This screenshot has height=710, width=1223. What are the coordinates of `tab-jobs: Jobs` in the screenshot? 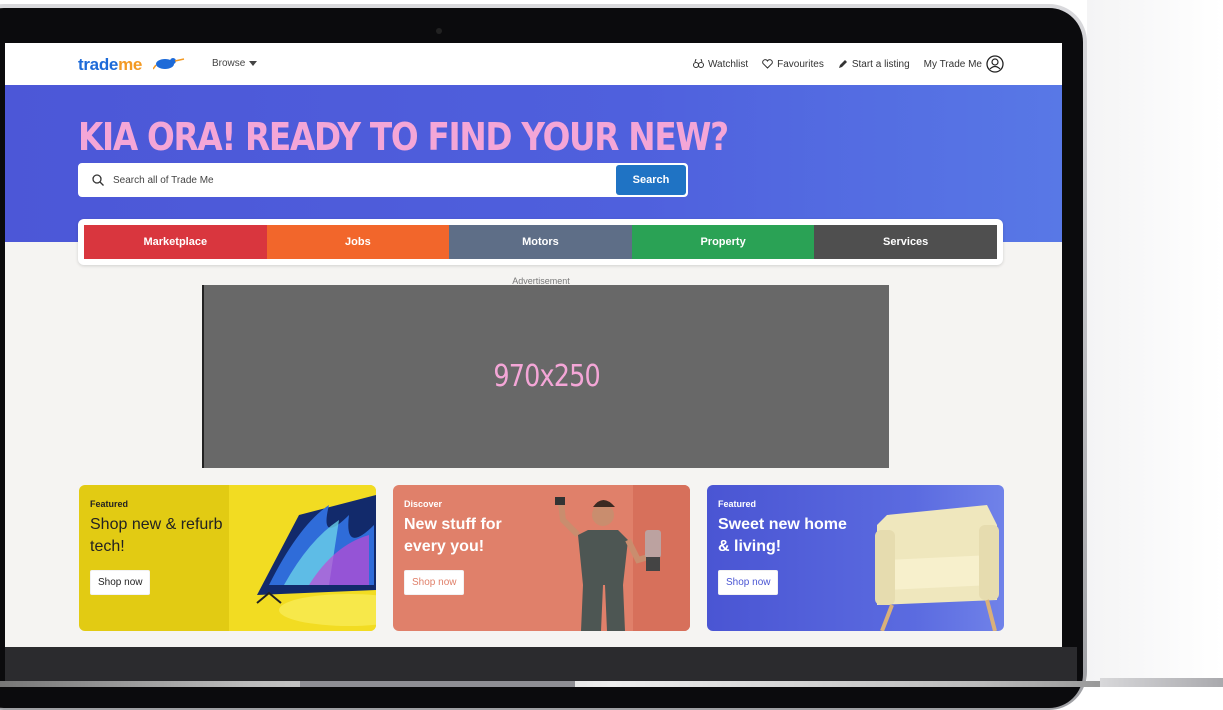 It's located at (358, 242).